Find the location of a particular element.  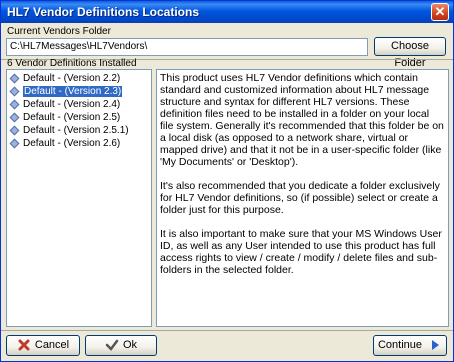

window-title: HL7 Vendor Definitions Locations is located at coordinates (103, 12).